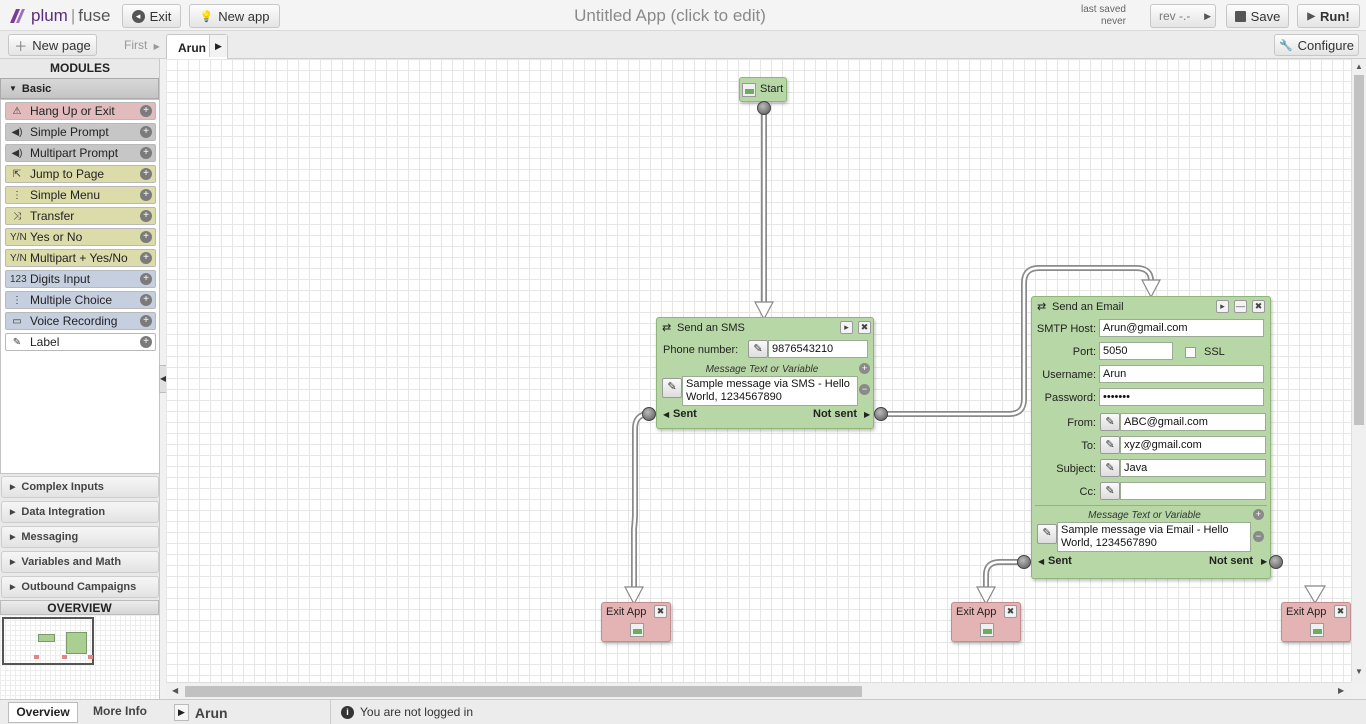  What do you see at coordinates (1024, 562) in the screenshot?
I see `email-sent-port` at bounding box center [1024, 562].